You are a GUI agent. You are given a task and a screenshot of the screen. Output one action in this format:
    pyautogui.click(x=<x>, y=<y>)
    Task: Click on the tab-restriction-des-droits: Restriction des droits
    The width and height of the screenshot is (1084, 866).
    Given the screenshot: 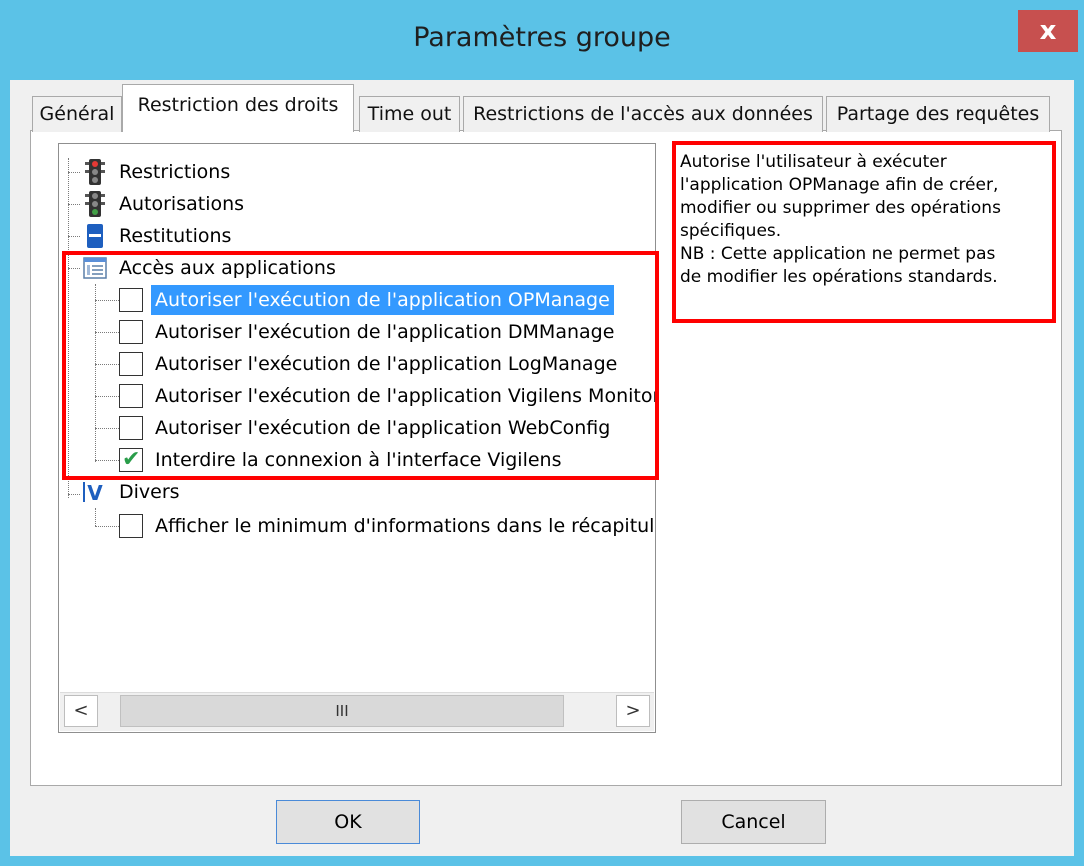 What is the action you would take?
    pyautogui.click(x=238, y=108)
    